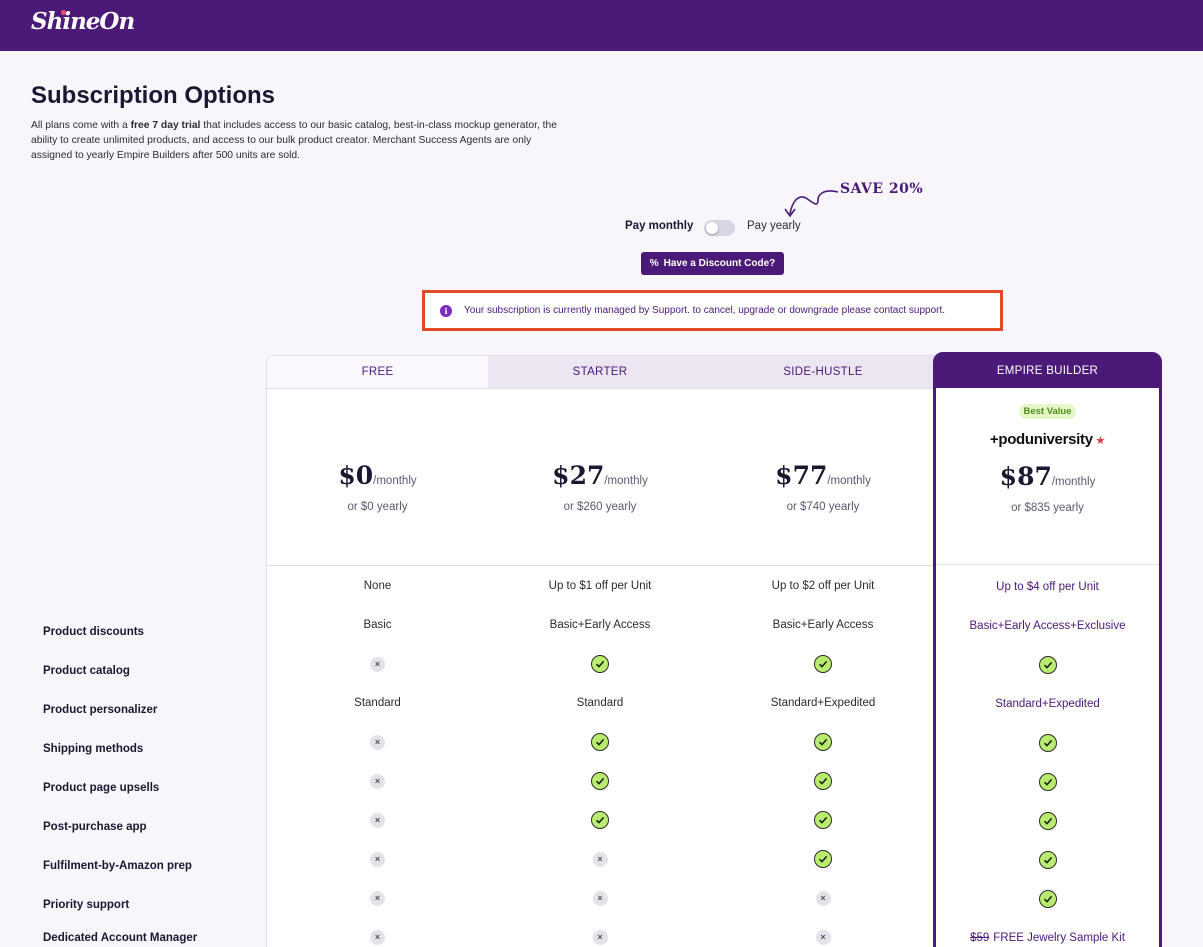 This screenshot has height=947, width=1203. I want to click on poduniversity-logo: +poduniversity ★, so click(1047, 439).